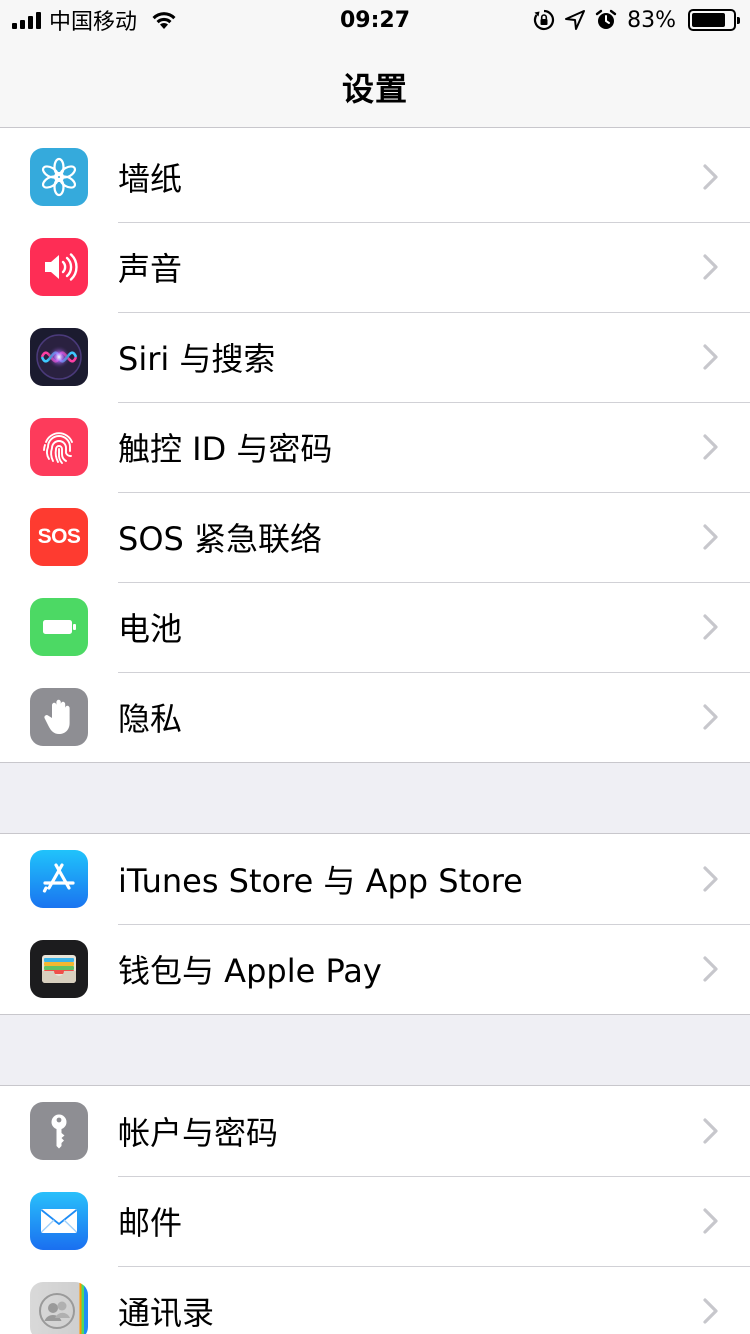  I want to click on navigation-bar: 设置, so click(375, 84).